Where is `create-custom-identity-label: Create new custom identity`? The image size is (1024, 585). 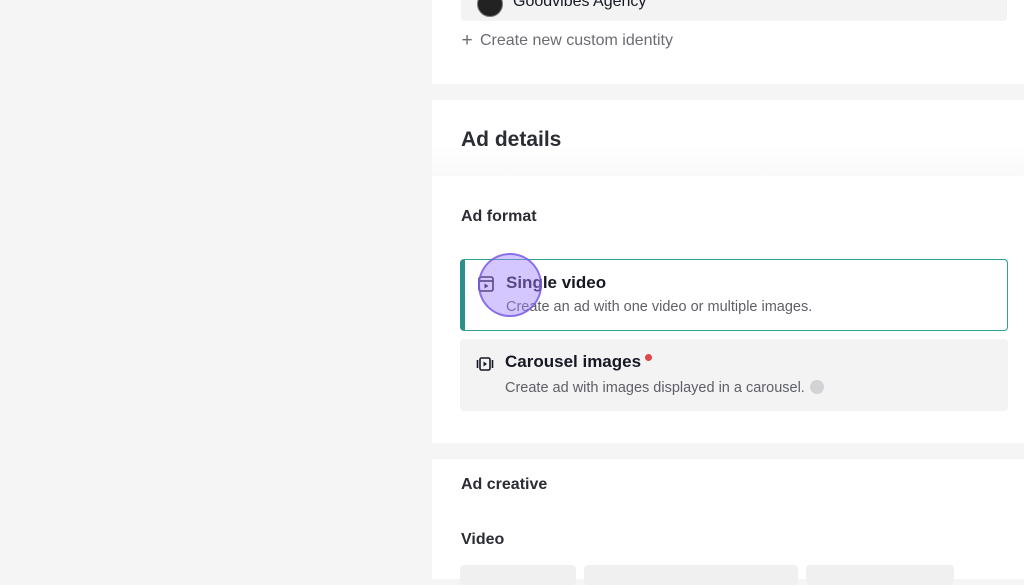
create-custom-identity-label: Create new custom identity is located at coordinates (576, 40).